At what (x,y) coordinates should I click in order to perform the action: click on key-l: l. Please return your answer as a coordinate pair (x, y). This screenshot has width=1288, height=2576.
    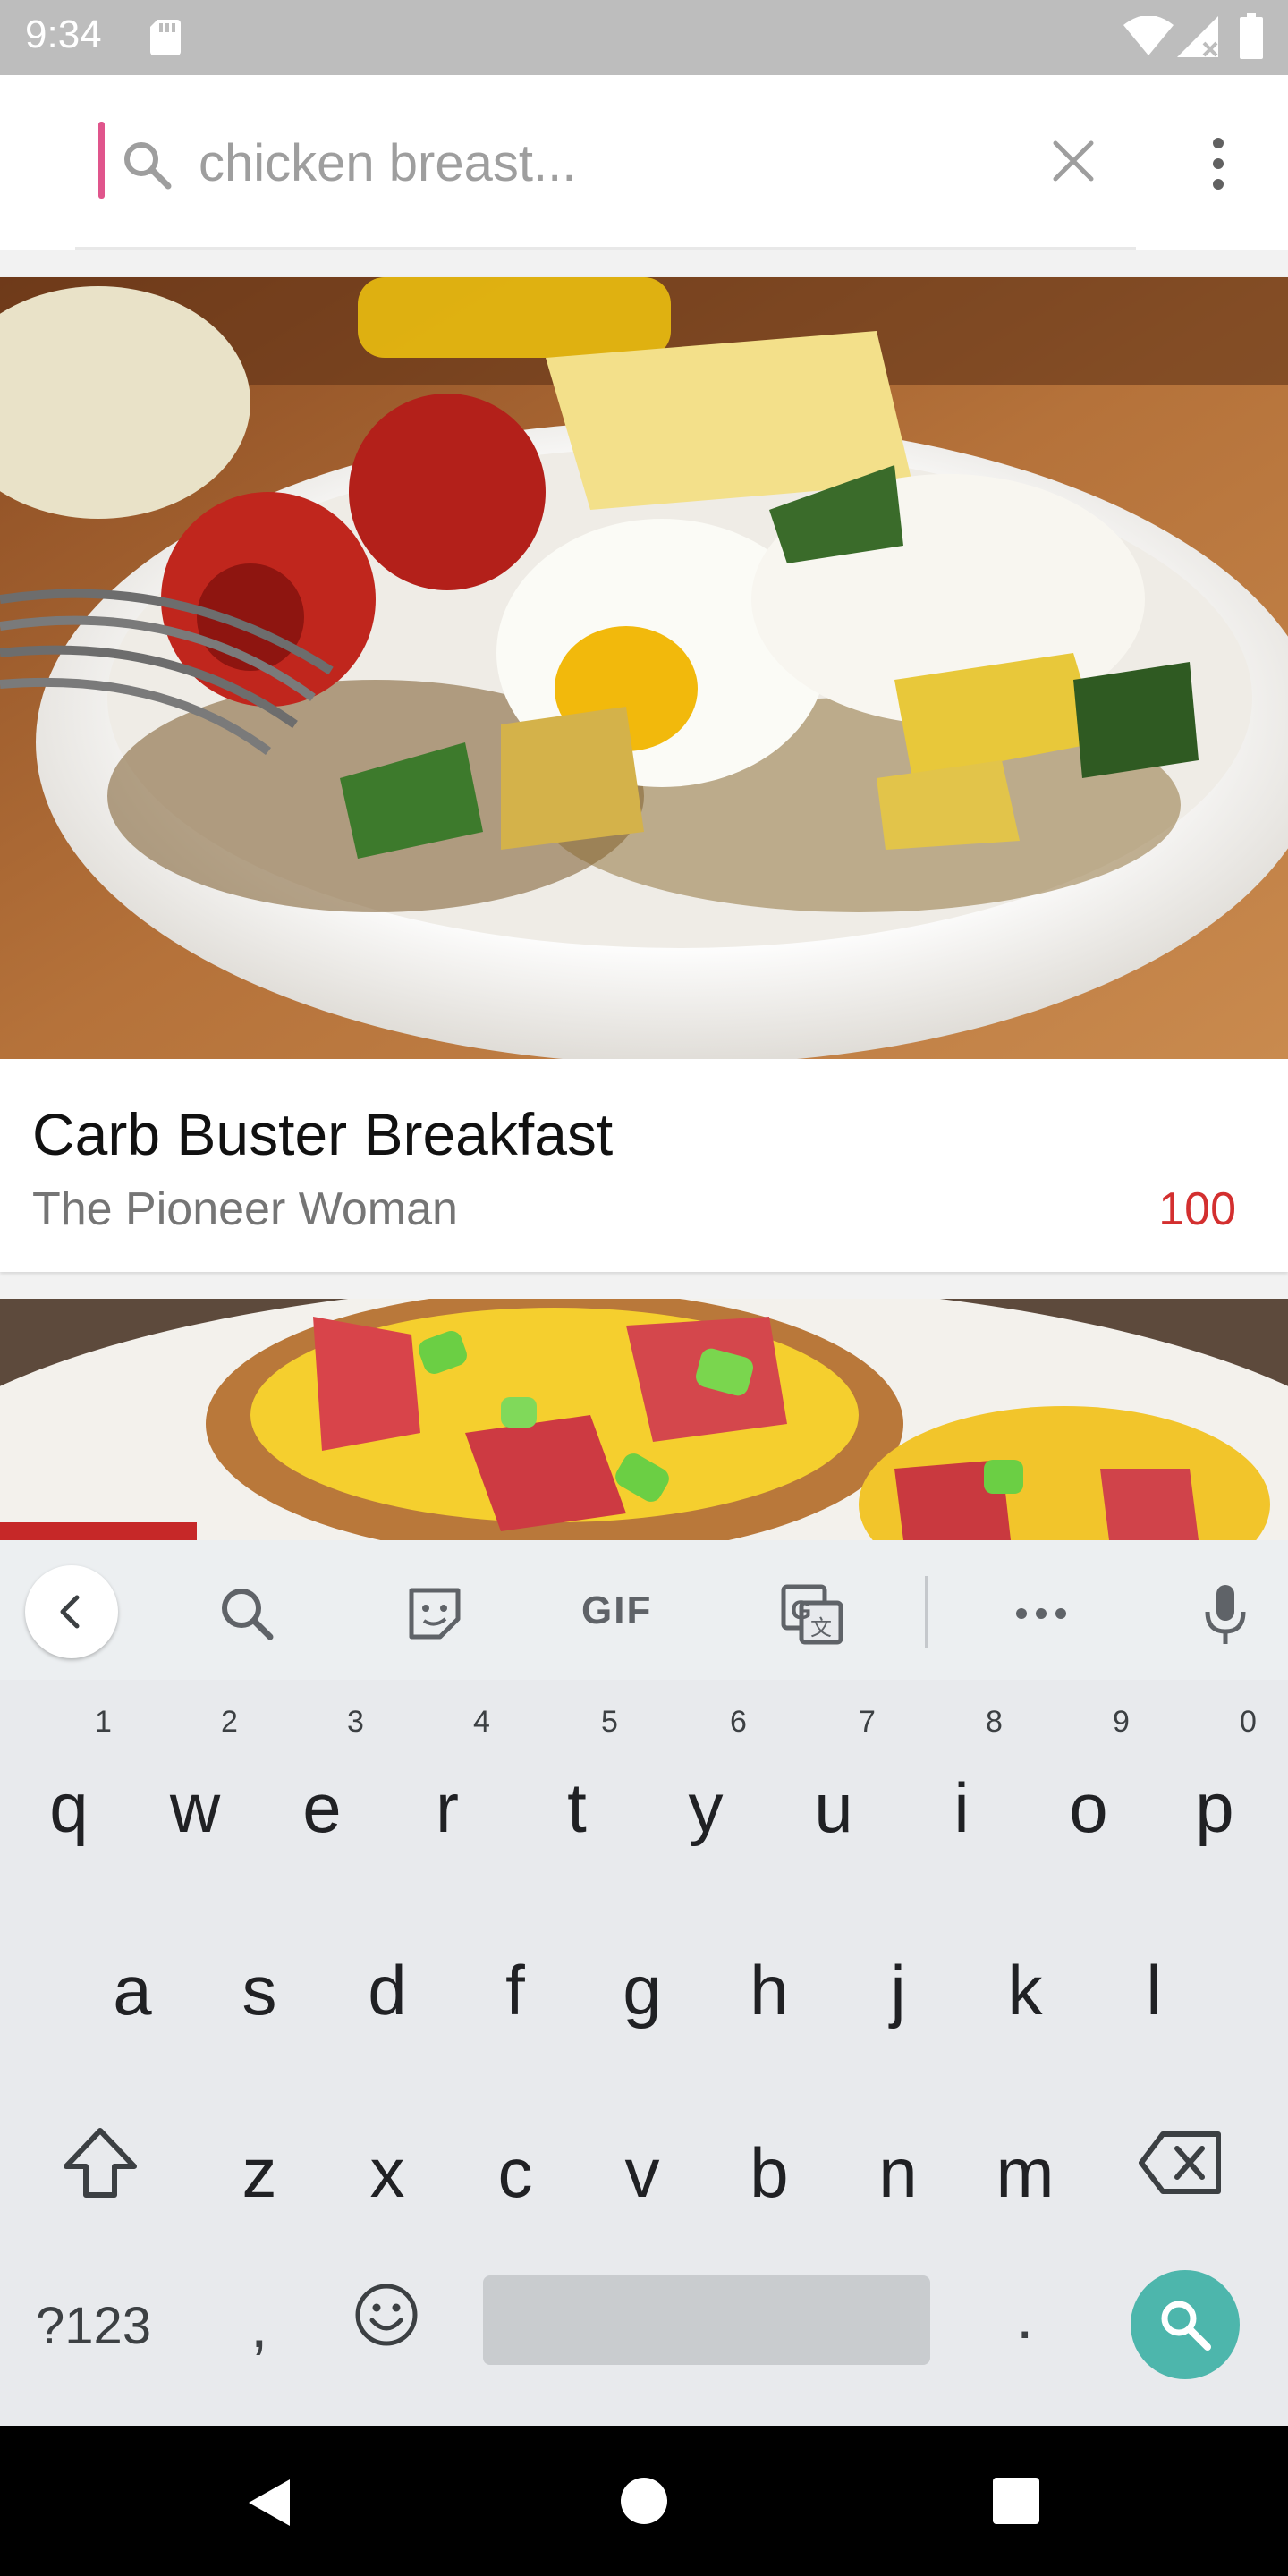
    Looking at the image, I should click on (1154, 1990).